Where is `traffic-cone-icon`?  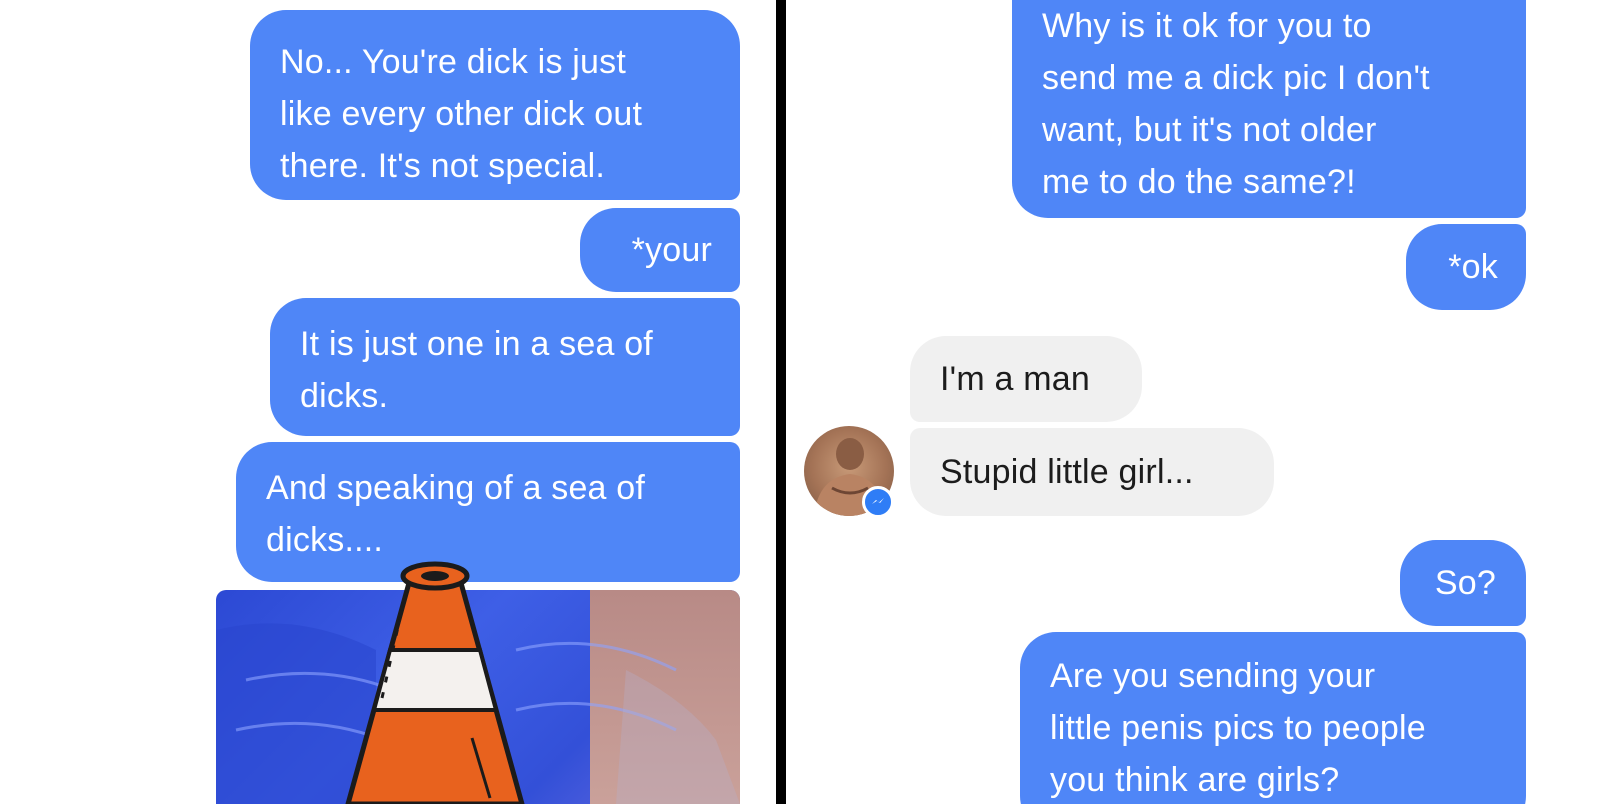
traffic-cone-icon is located at coordinates (435, 682).